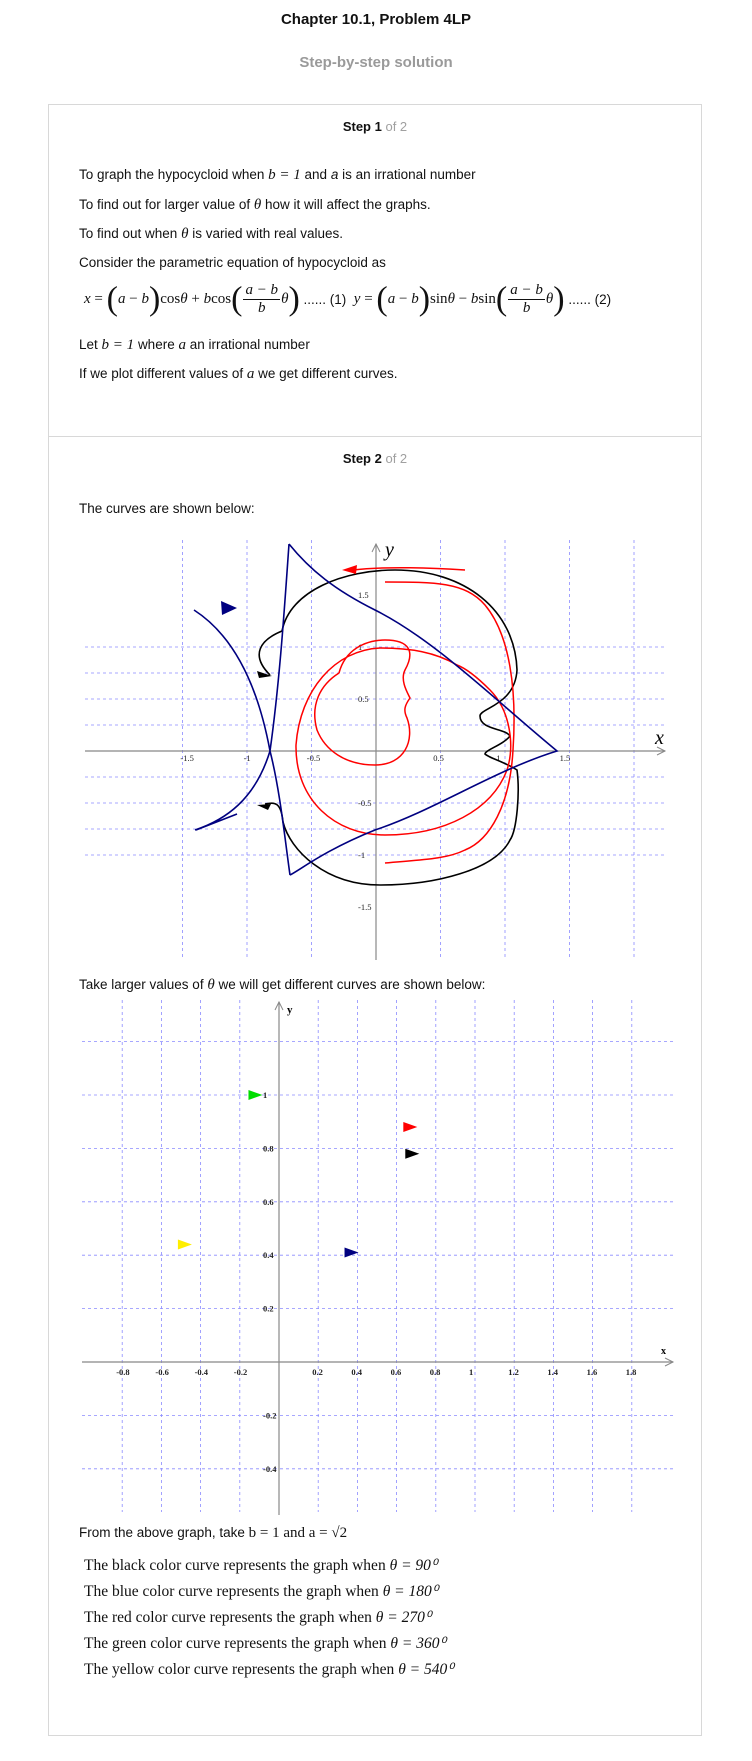 The width and height of the screenshot is (752, 1761). Describe the element at coordinates (348, 204) in the screenshot. I see `text: how it will affect the graphs.` at that location.